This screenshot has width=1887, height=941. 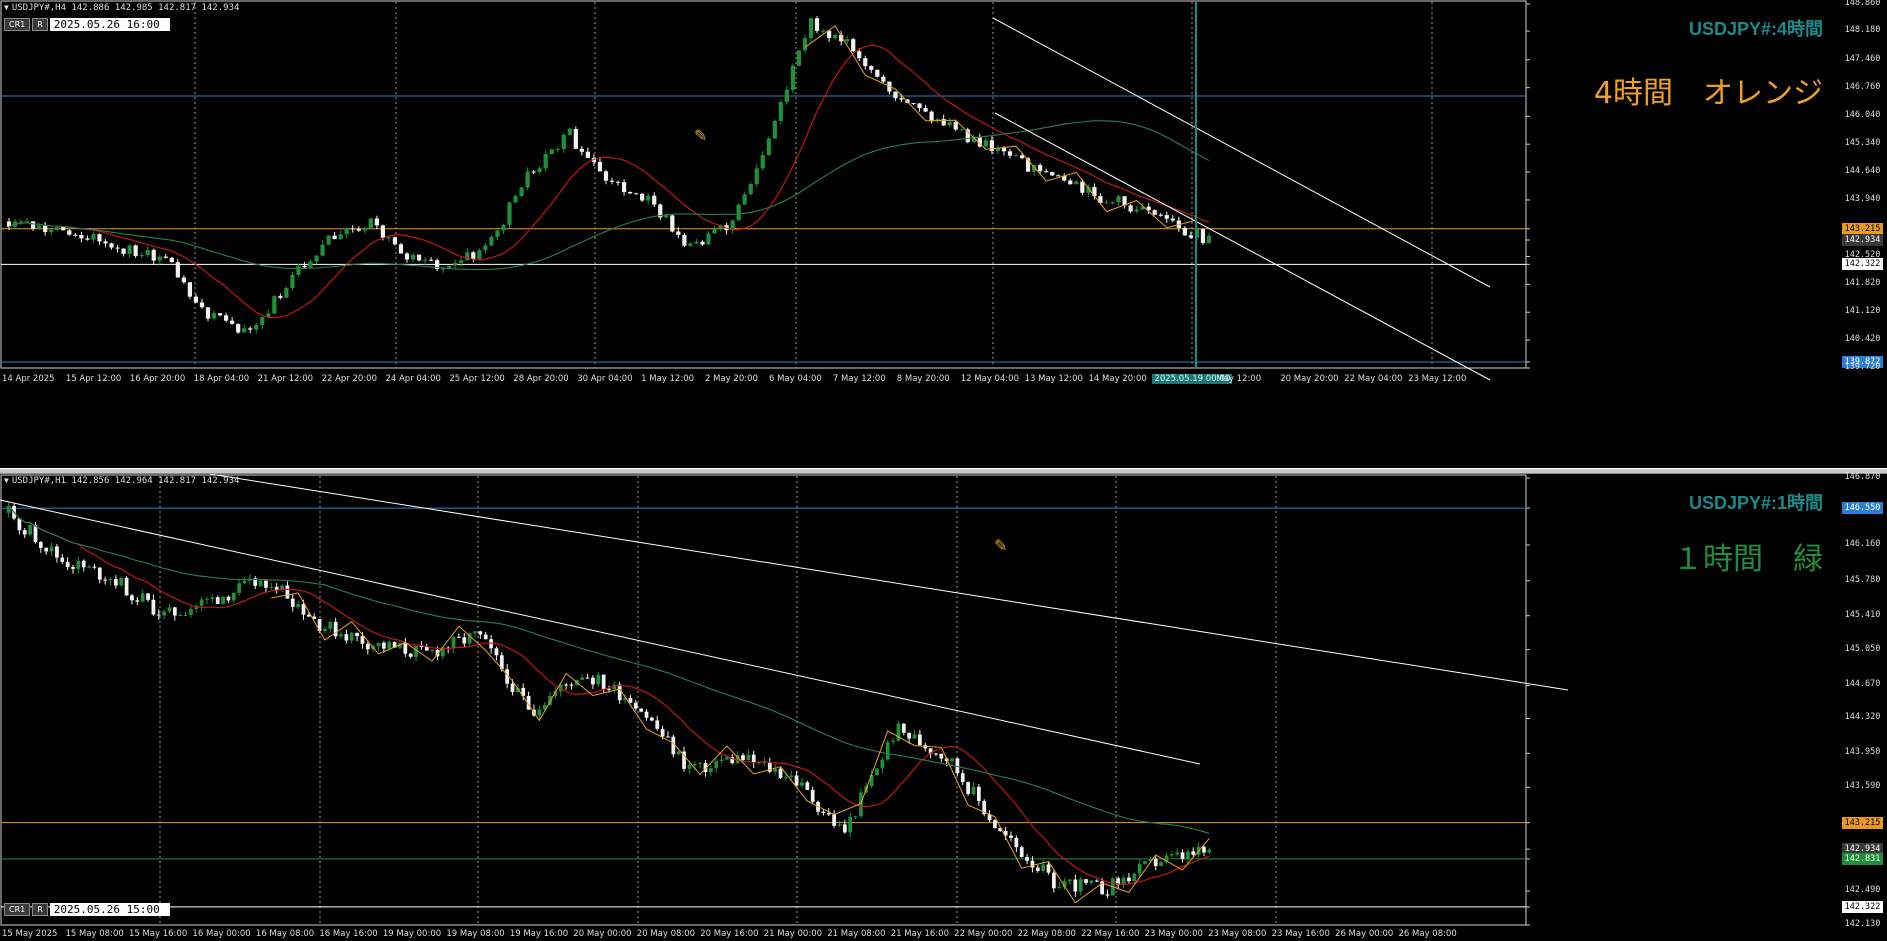 What do you see at coordinates (1300, 934) in the screenshot?
I see `time-axis-label: 23 May 16:00` at bounding box center [1300, 934].